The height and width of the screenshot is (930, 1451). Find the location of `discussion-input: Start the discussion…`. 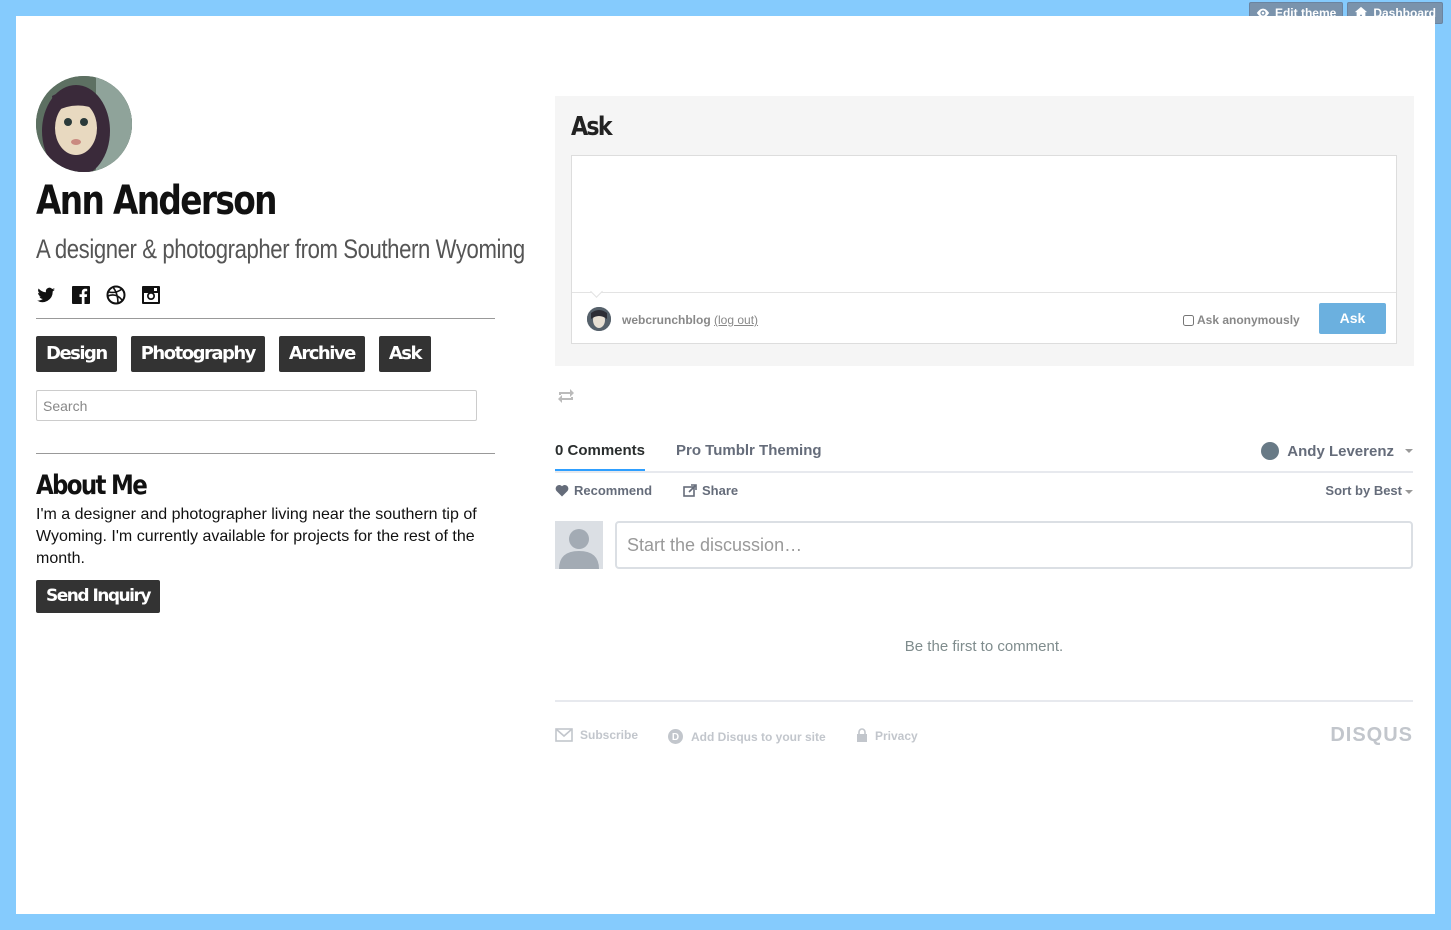

discussion-input: Start the discussion… is located at coordinates (1014, 545).